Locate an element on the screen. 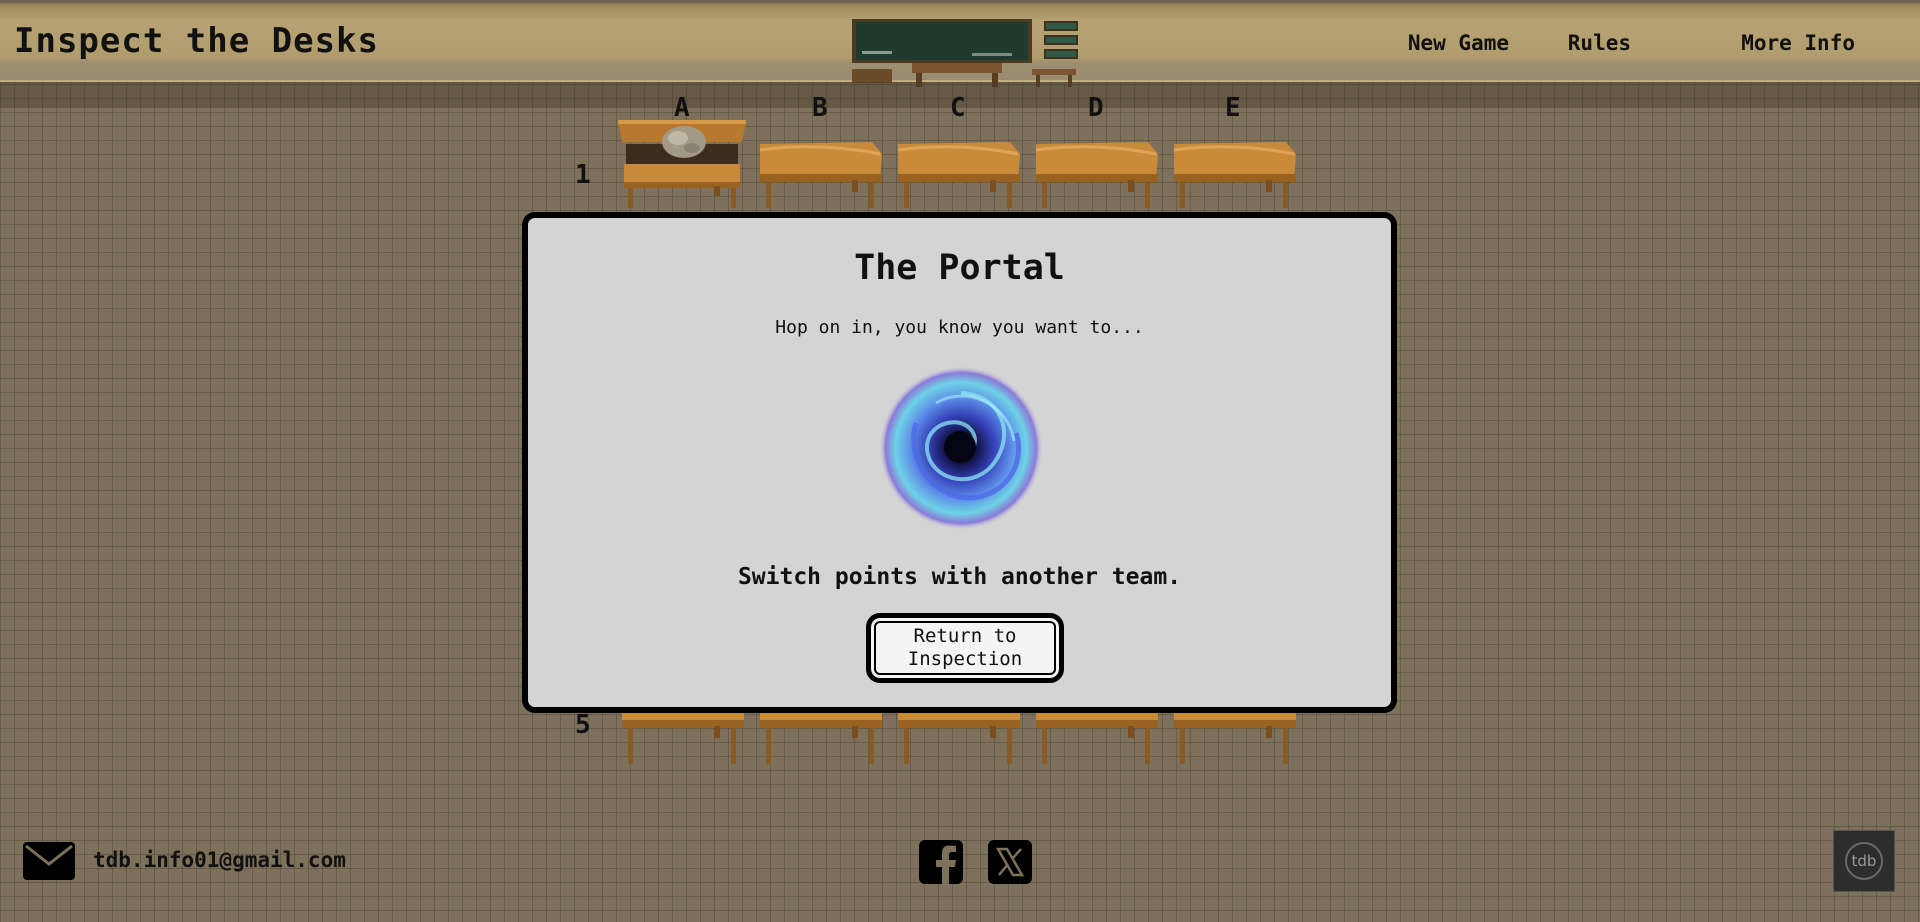 Image resolution: width=1920 pixels, height=922 pixels. column-label-d: D is located at coordinates (1096, 108).